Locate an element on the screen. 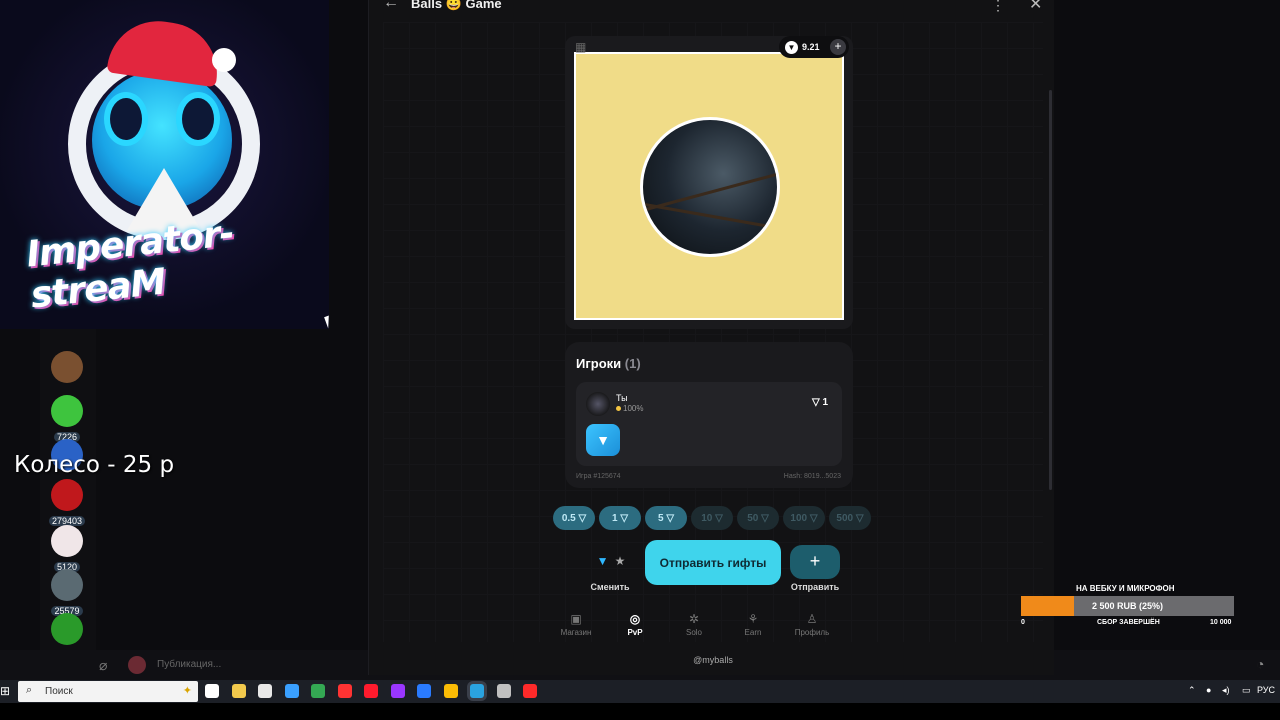 This screenshot has height=720, width=1280. game-hash: Hash: 8019...5023 is located at coordinates (812, 476).